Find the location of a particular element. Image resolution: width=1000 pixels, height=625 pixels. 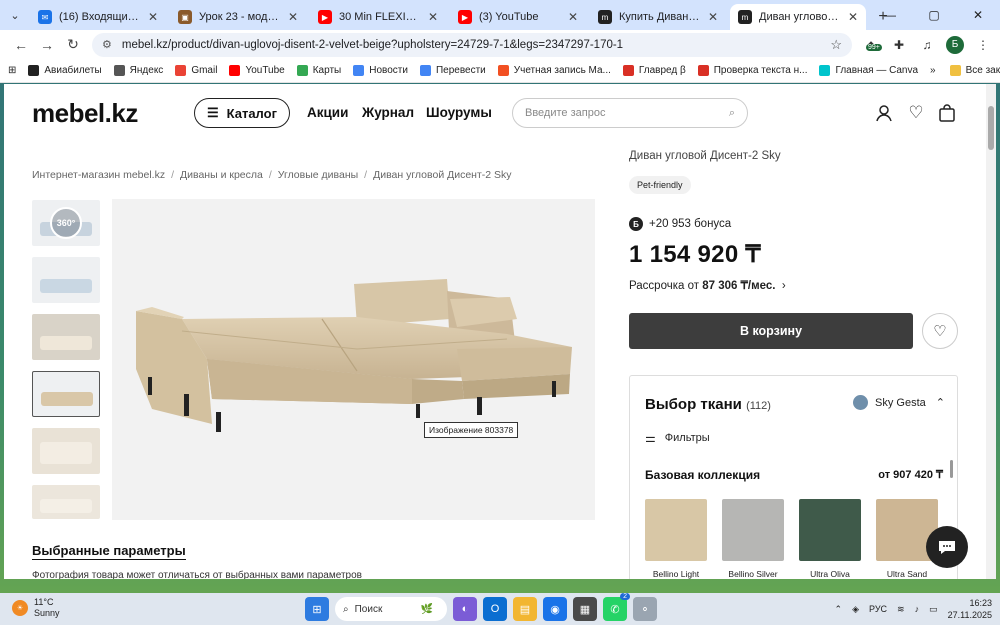

favorites-heart-icon: ♡ is located at coordinates (916, 113).